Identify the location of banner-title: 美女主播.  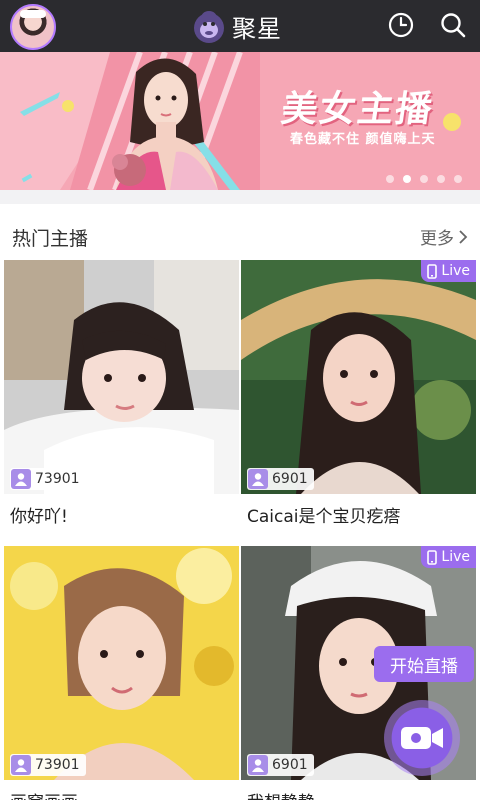
(357, 109).